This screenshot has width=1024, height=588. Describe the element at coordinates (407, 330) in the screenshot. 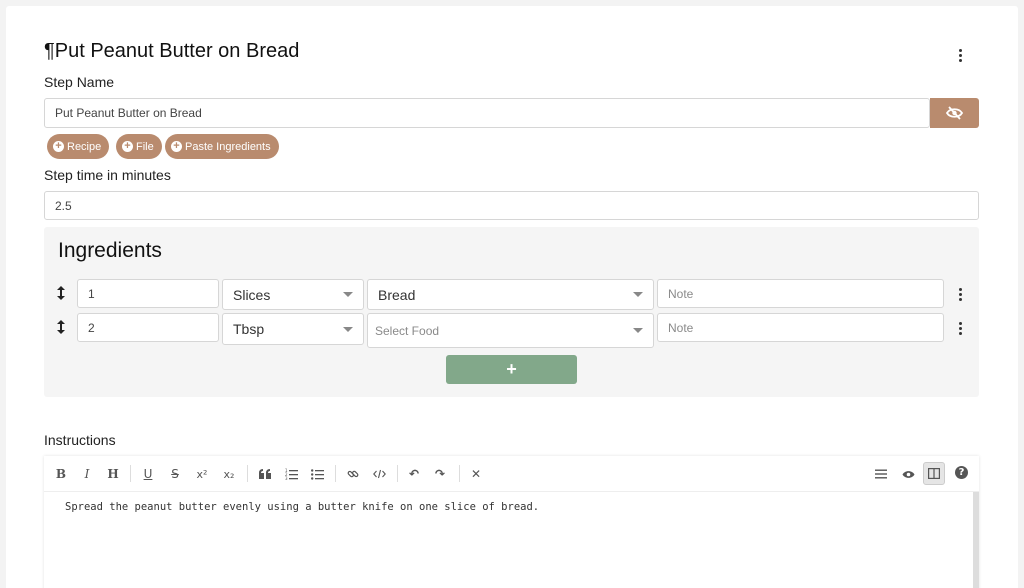

I see `food-placeholder: Select Food` at that location.